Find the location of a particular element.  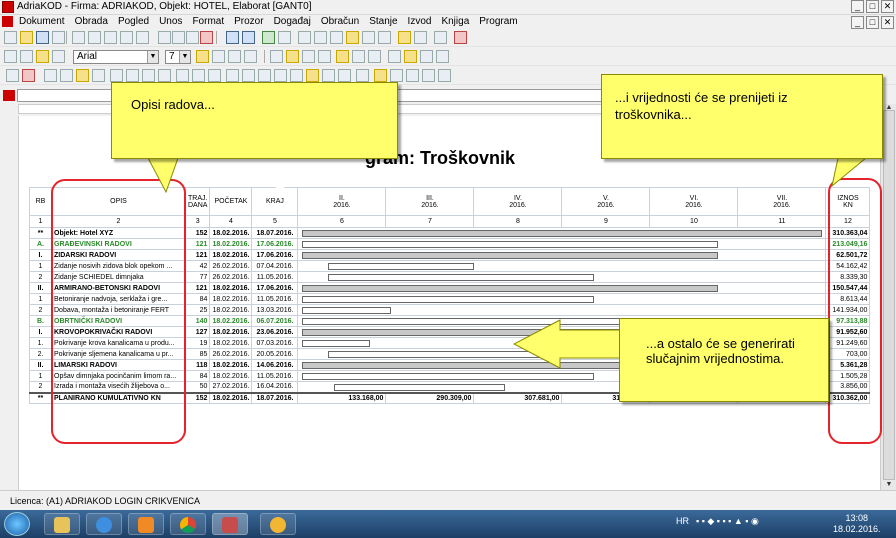

clock-date: 18.02.2016. is located at coordinates (857, 529).